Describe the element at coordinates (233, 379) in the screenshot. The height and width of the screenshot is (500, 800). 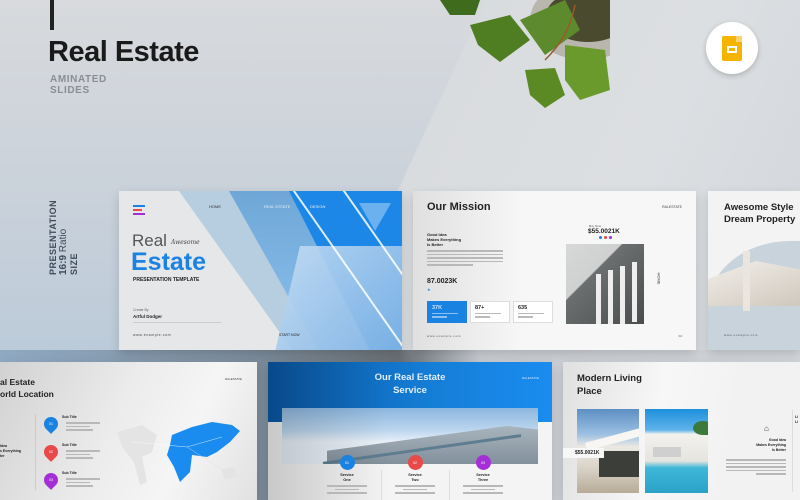
I see `location-tag: RALESTATE` at that location.